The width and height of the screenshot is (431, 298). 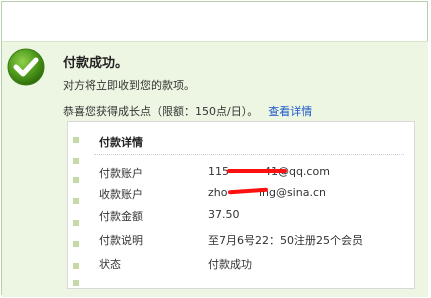 I want to click on redaction-mark, so click(x=257, y=171).